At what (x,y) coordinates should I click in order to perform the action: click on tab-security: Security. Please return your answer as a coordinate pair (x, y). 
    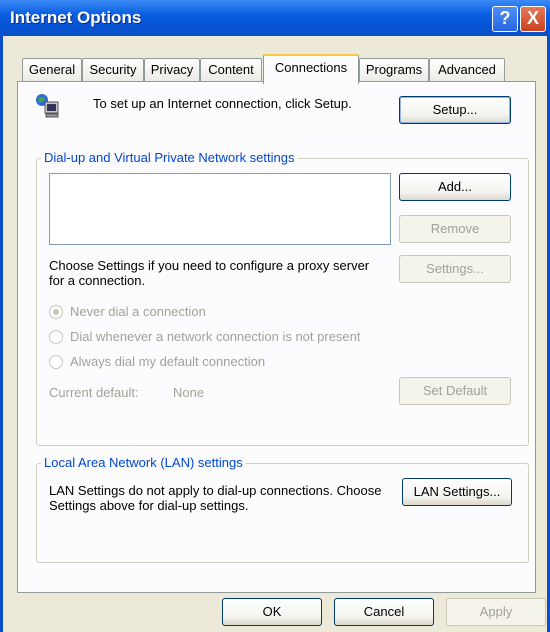
    Looking at the image, I should click on (113, 69).